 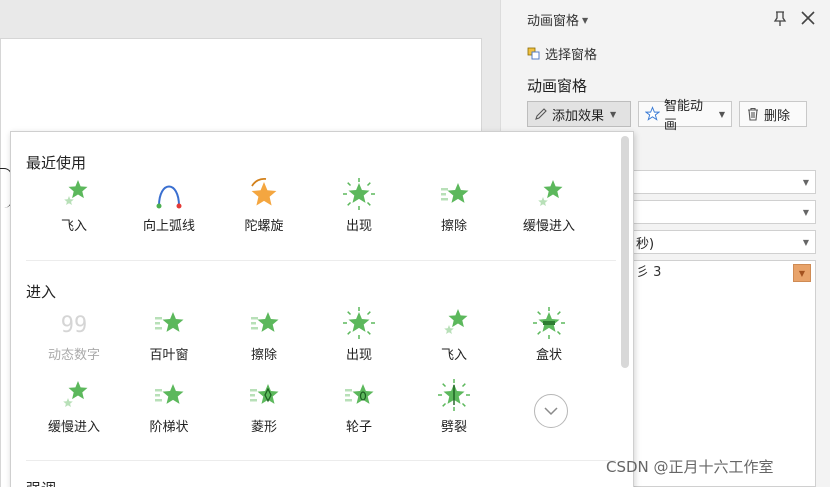 What do you see at coordinates (625, 252) in the screenshot?
I see `scrollbar` at bounding box center [625, 252].